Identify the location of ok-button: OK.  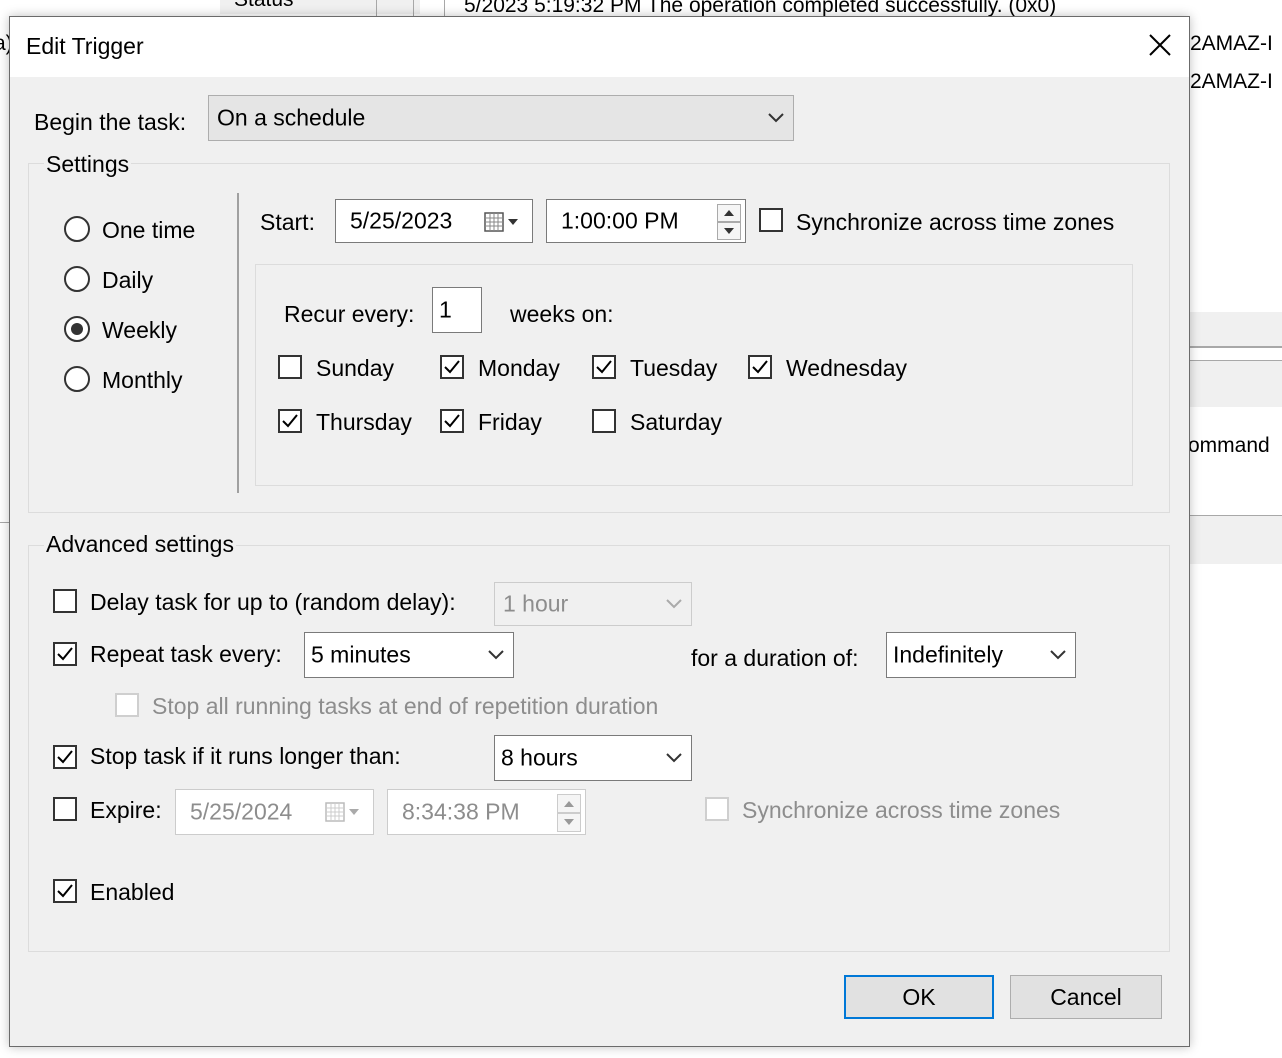
(919, 997).